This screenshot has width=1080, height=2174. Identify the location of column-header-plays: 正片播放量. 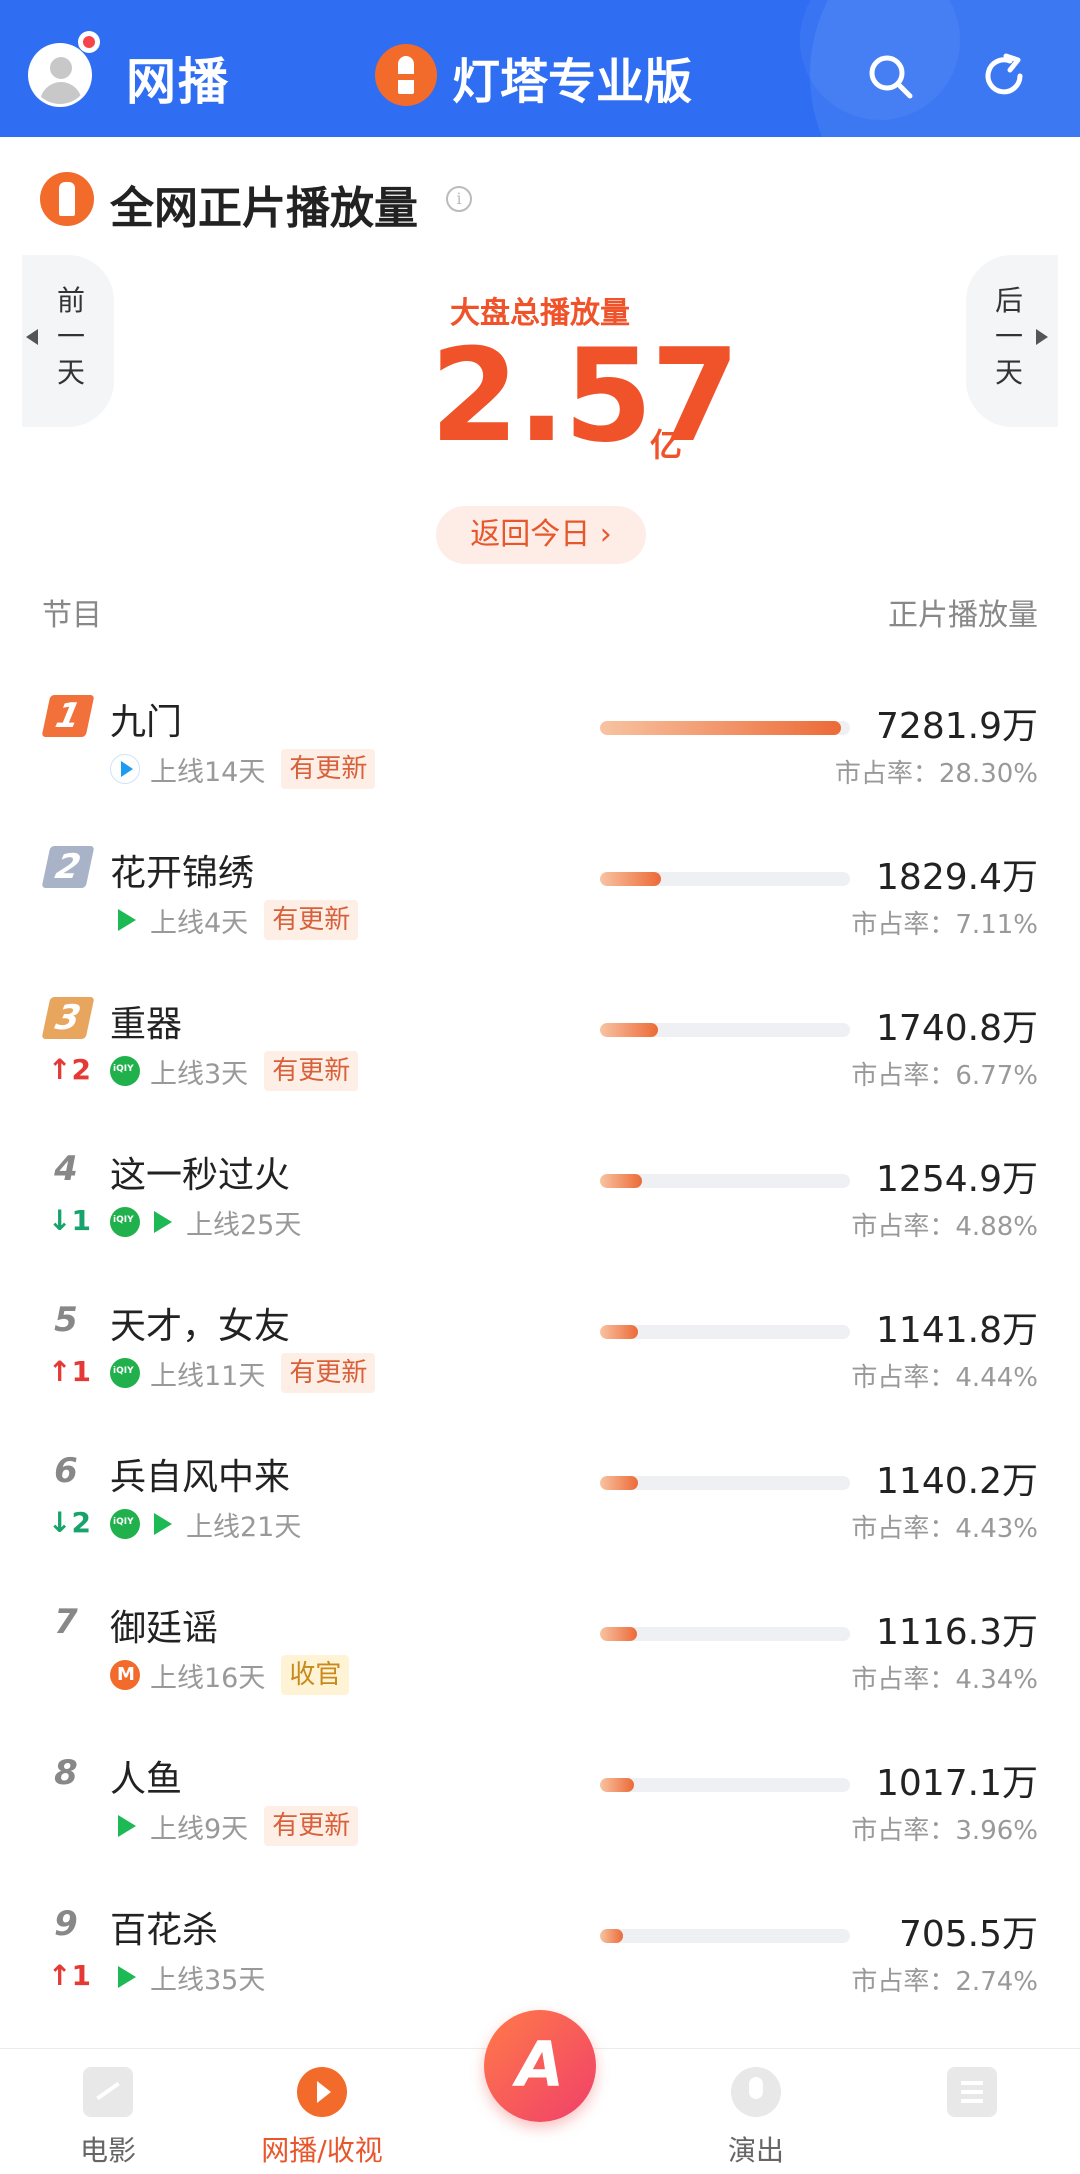
(963, 615).